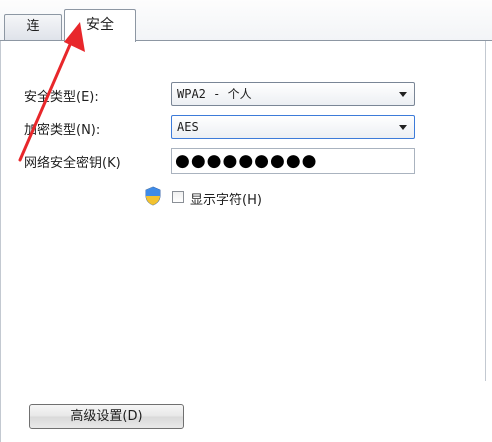 This screenshot has width=492, height=442. I want to click on tab-connection-label: 连, so click(33, 26).